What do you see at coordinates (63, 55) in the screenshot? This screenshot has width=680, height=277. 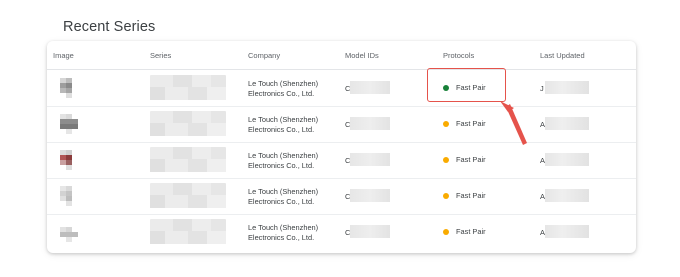 I see `column-header-image: Image` at bounding box center [63, 55].